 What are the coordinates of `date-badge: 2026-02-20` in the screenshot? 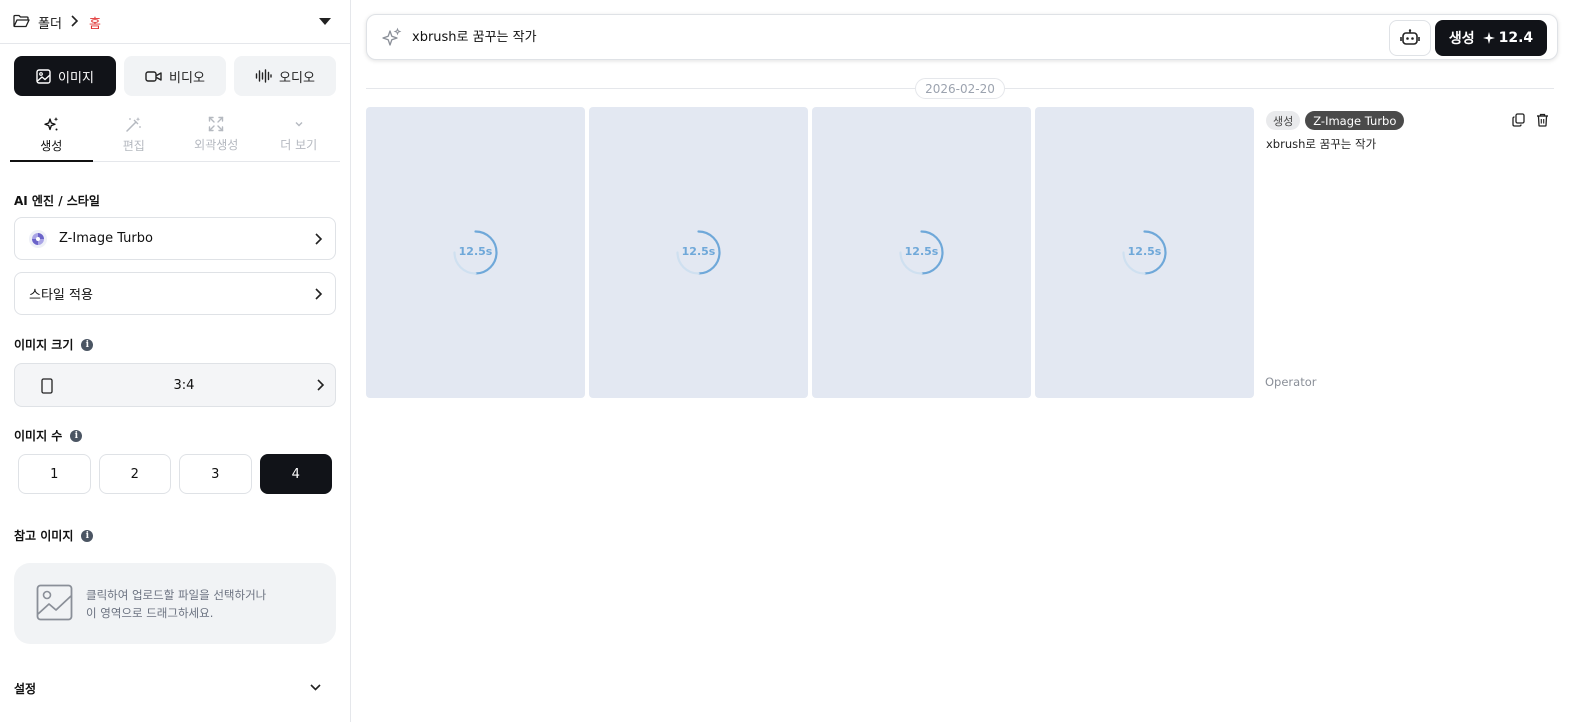 It's located at (960, 88).